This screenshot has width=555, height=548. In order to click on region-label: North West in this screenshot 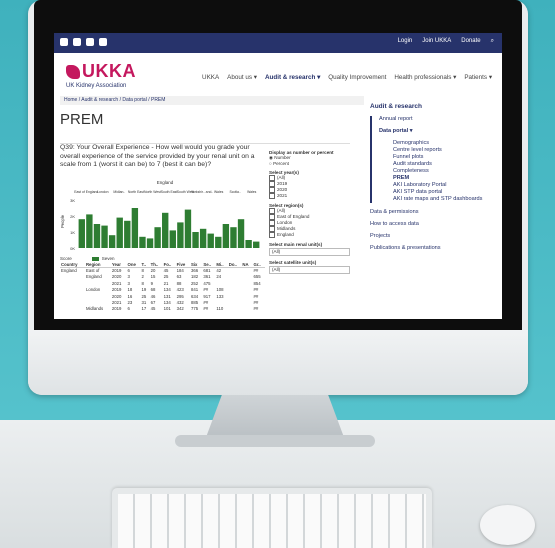, I will do `click(152, 192)`.